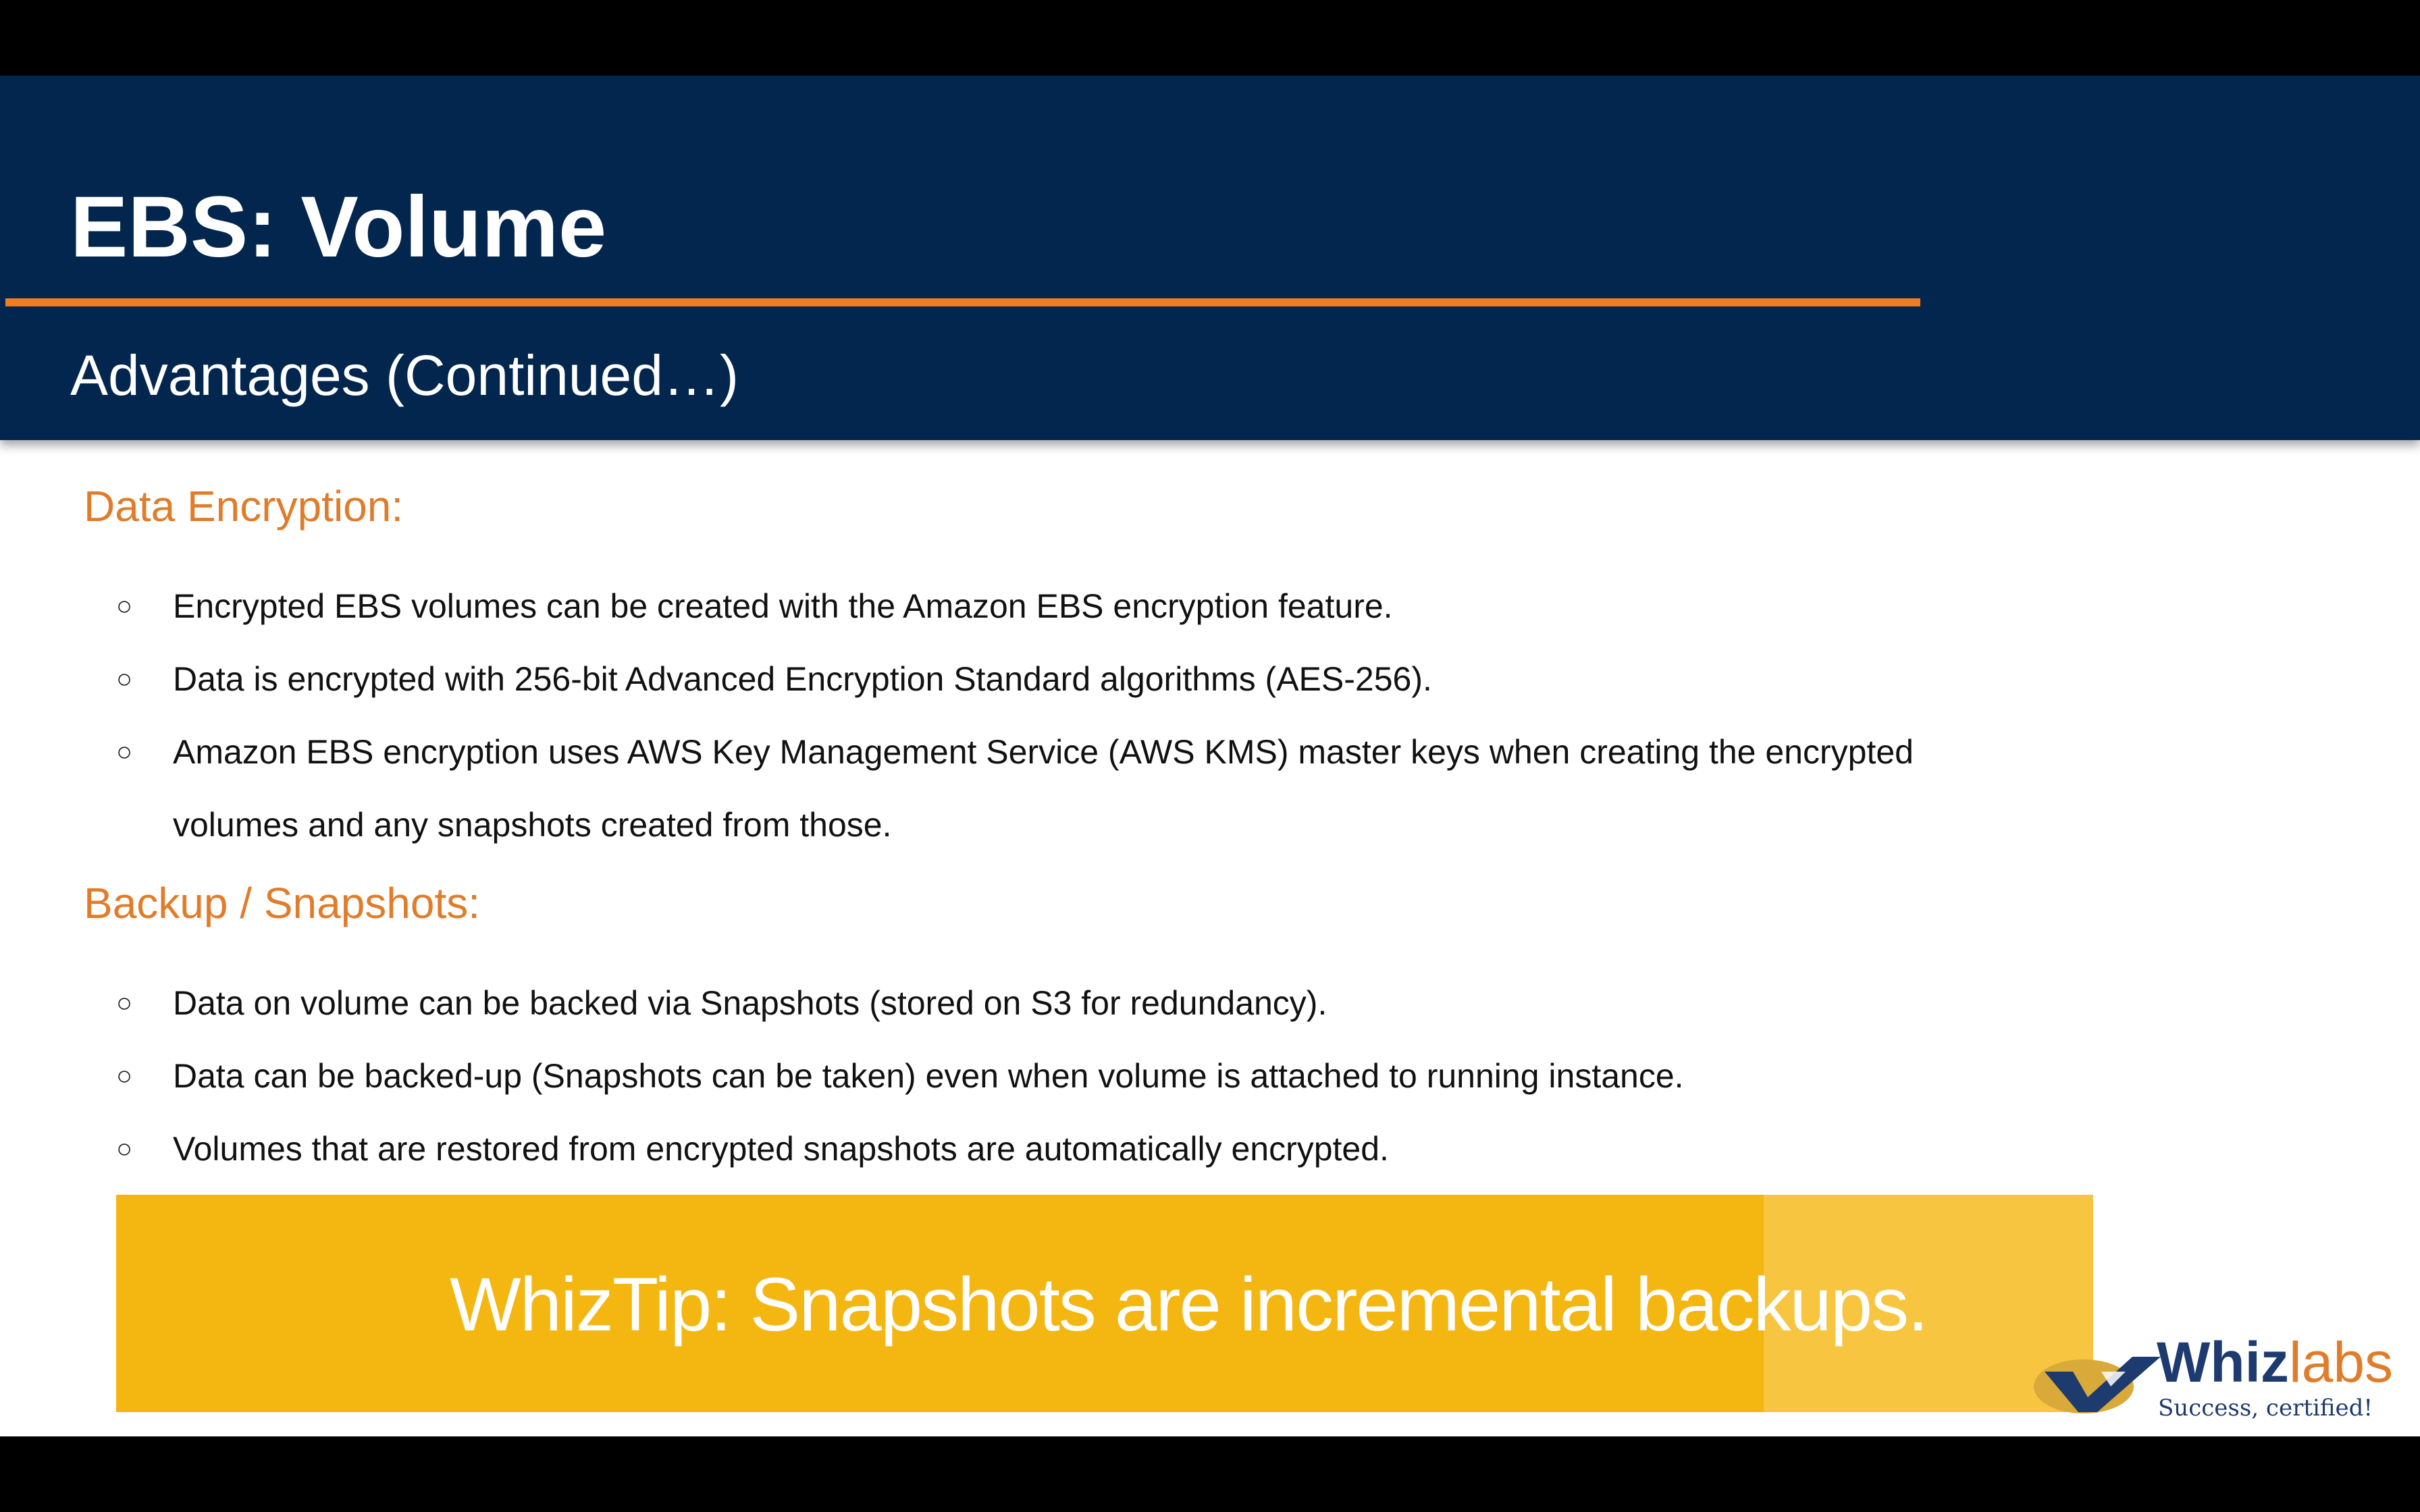 The height and width of the screenshot is (1512, 2420). I want to click on slide-subtitle: Advantages (Continued…), so click(404, 376).